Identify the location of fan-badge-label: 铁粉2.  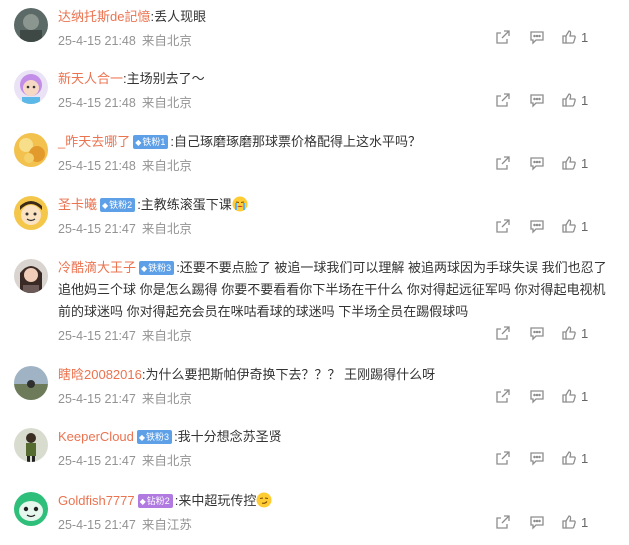
(121, 205).